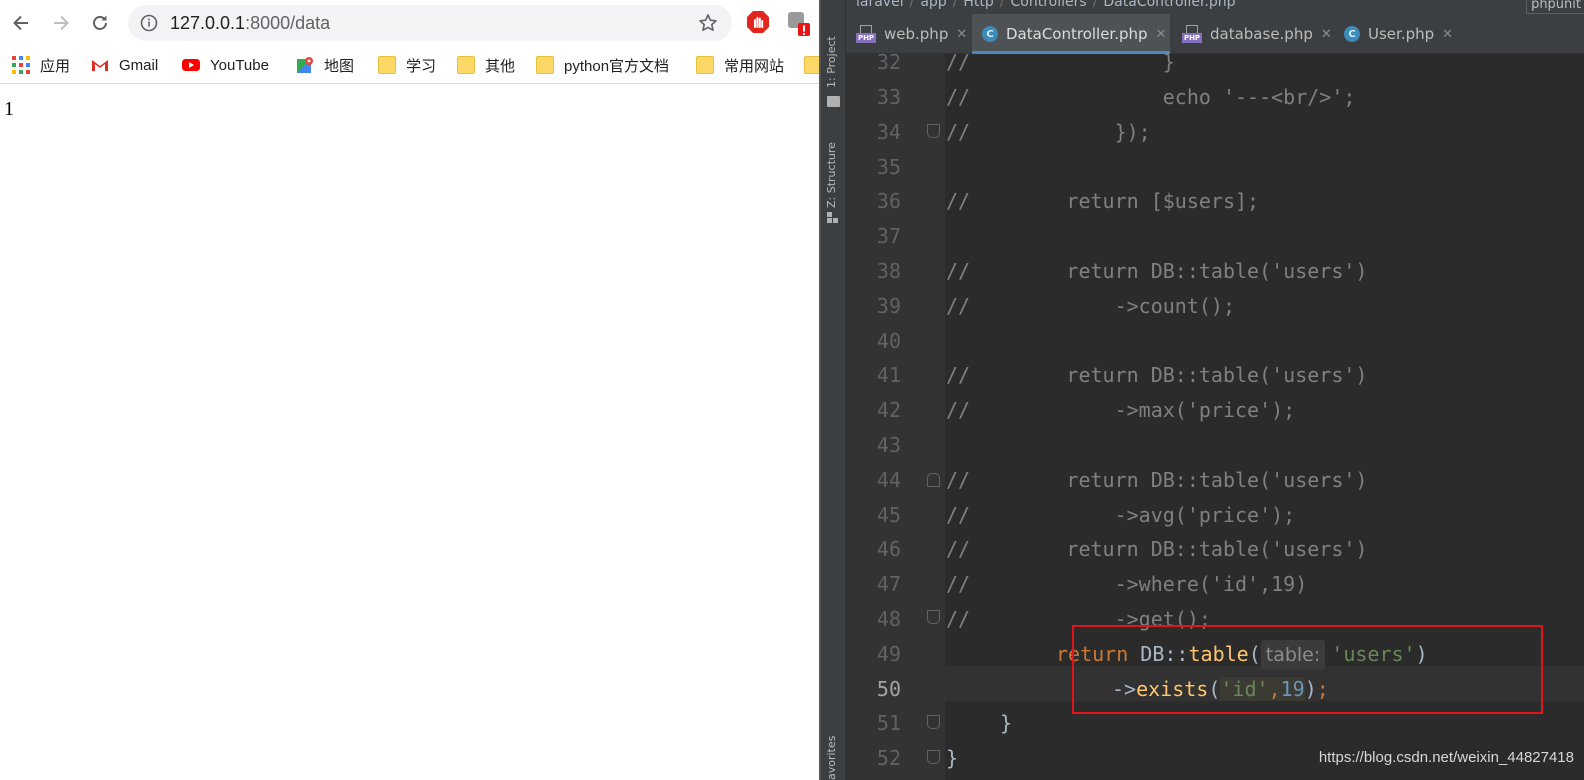  I want to click on project-tool-tab: 1: Project, so click(831, 57).